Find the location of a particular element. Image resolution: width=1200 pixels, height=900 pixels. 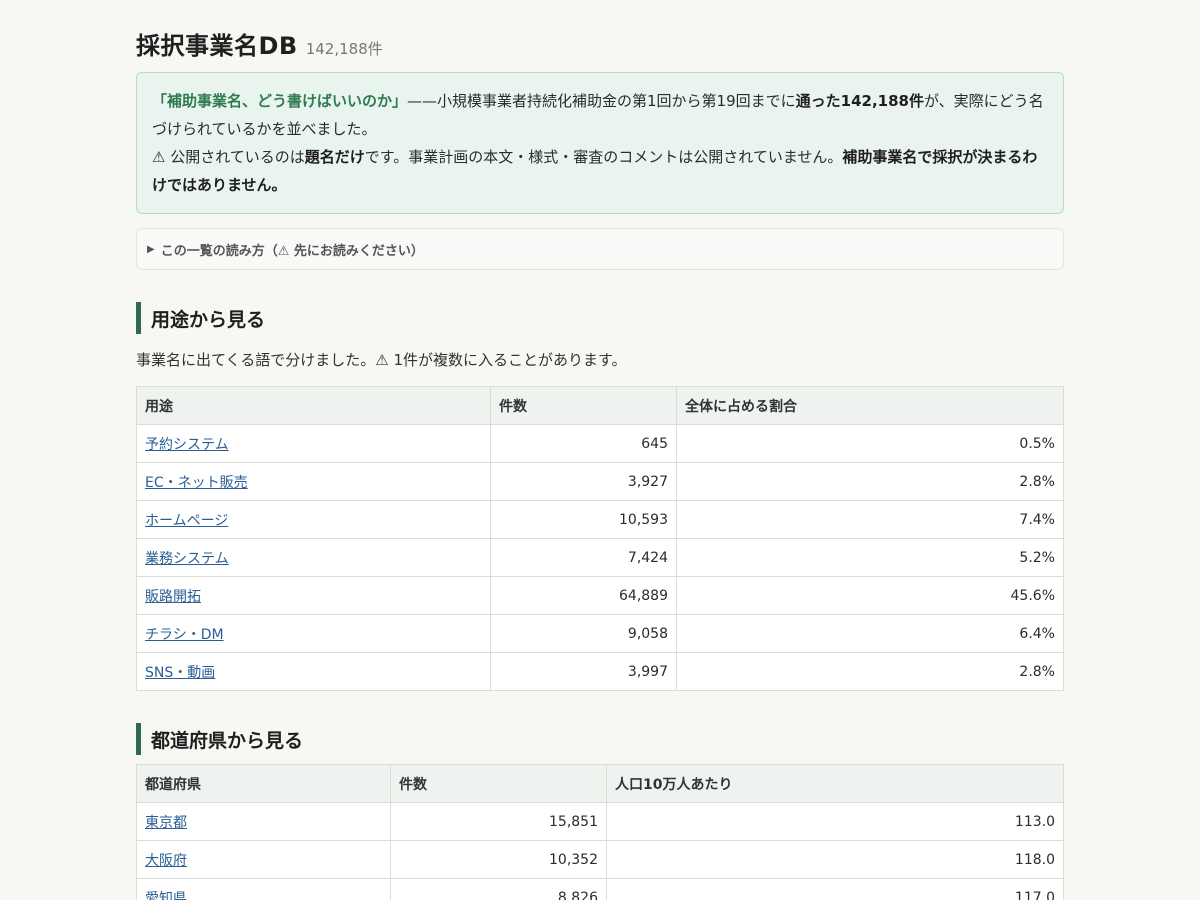

table-row: 東京都 15,851 113.0 is located at coordinates (600, 821).